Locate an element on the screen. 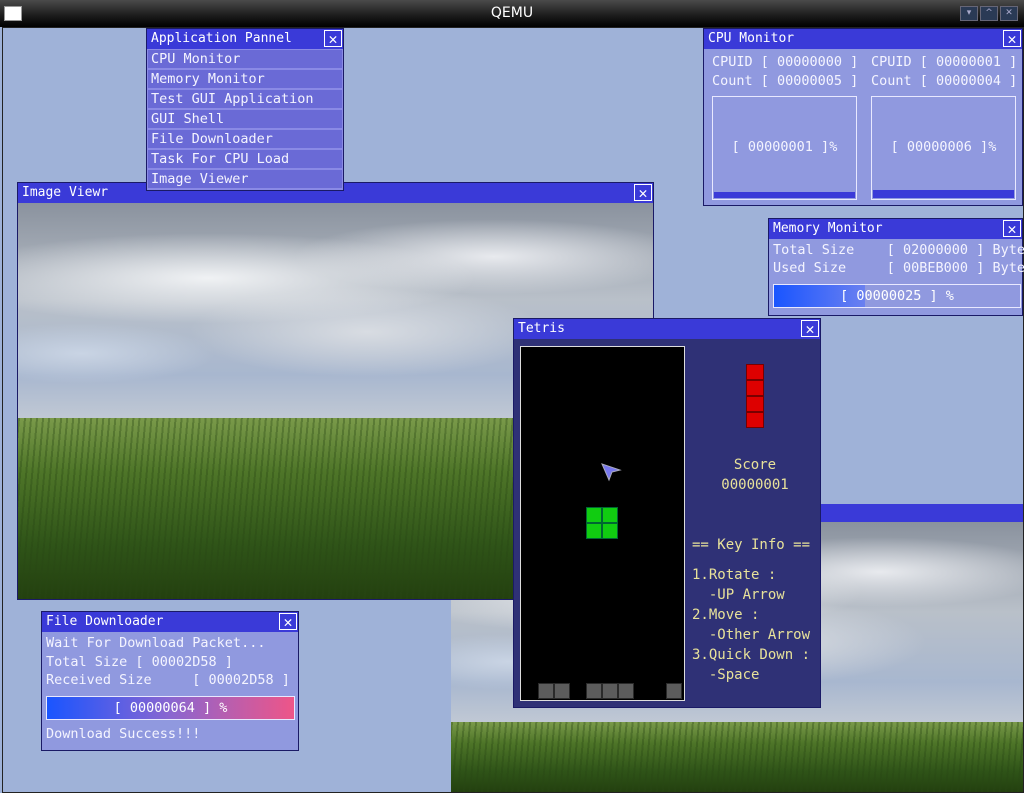 This screenshot has height=793, width=1024. file-downloader-title-bar: File Downloader is located at coordinates (170, 622).